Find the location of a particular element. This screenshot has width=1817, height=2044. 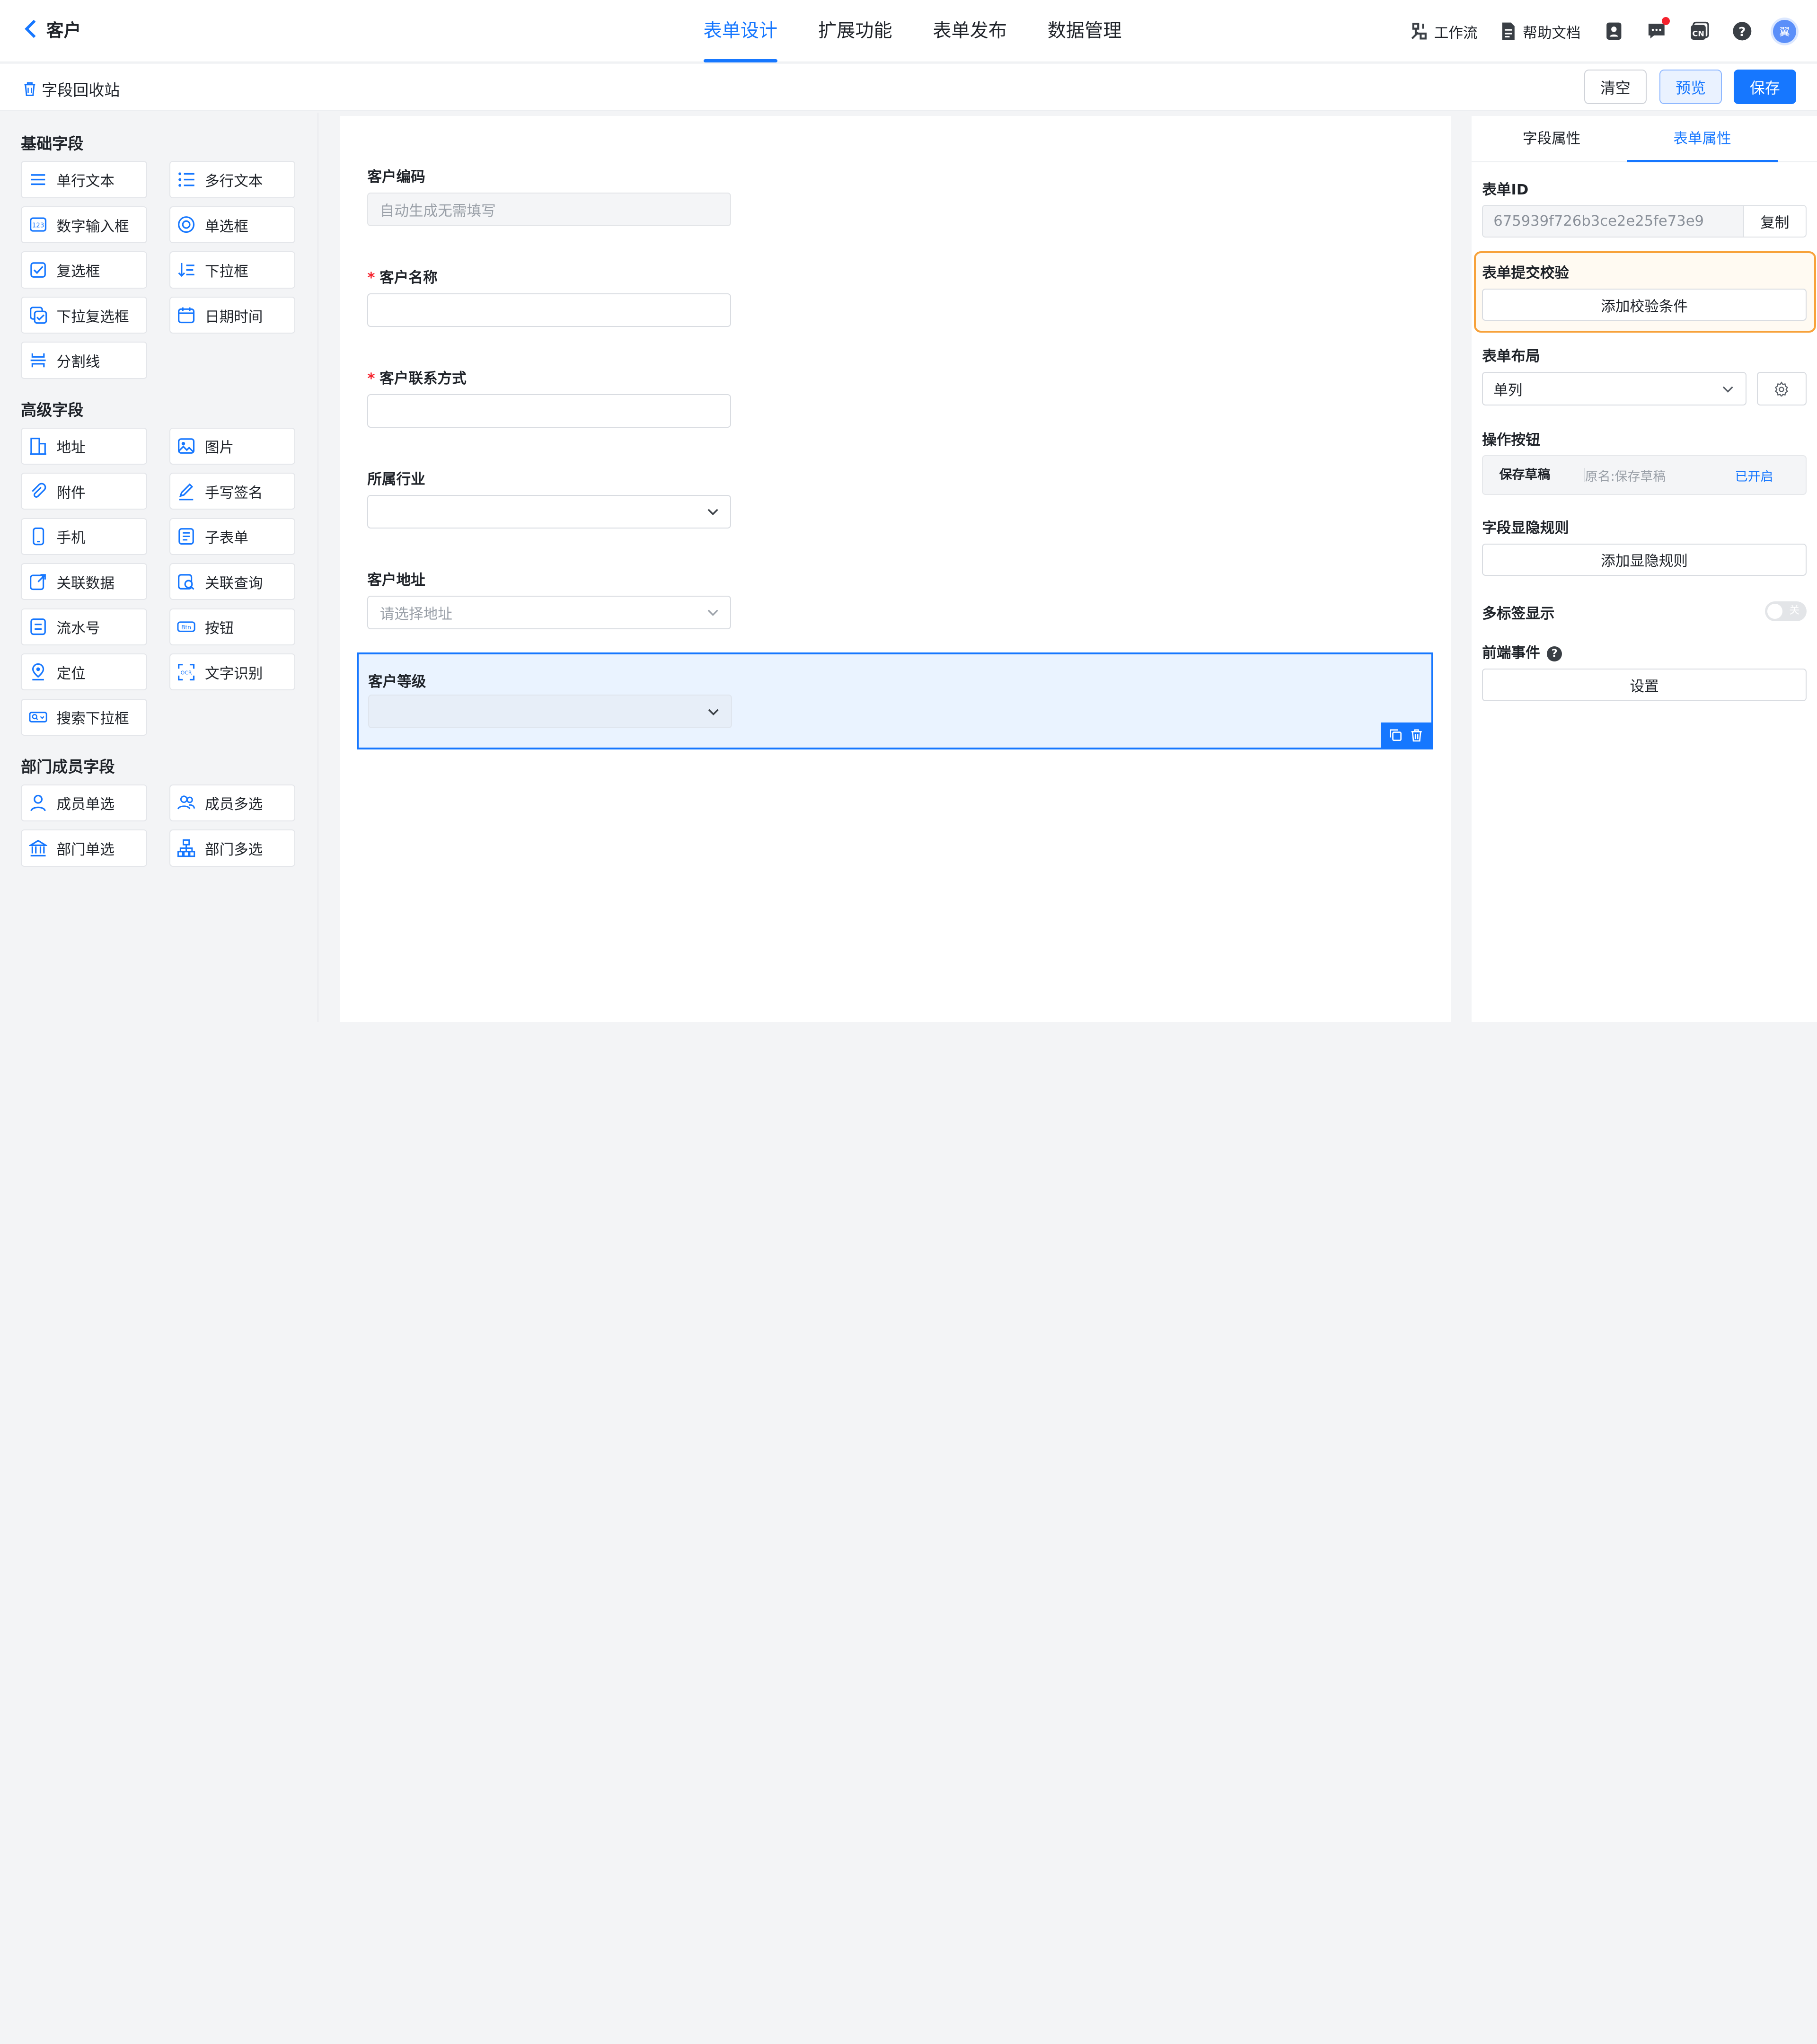

form-field-customer-address: 客户地址 请选择地址 is located at coordinates (549, 598).